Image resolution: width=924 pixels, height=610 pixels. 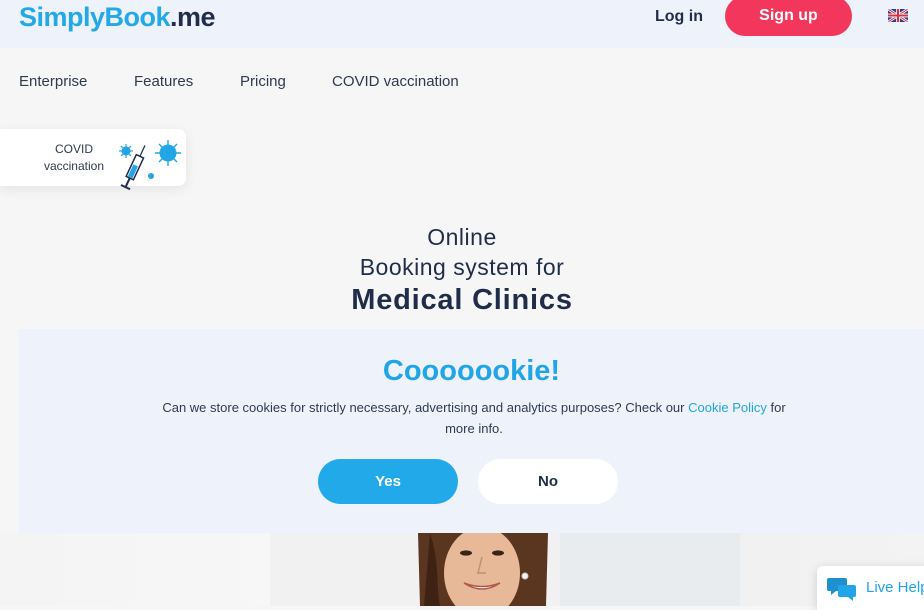 What do you see at coordinates (462, 300) in the screenshot?
I see `hero-title-medical-clinics: Medical Clinics` at bounding box center [462, 300].